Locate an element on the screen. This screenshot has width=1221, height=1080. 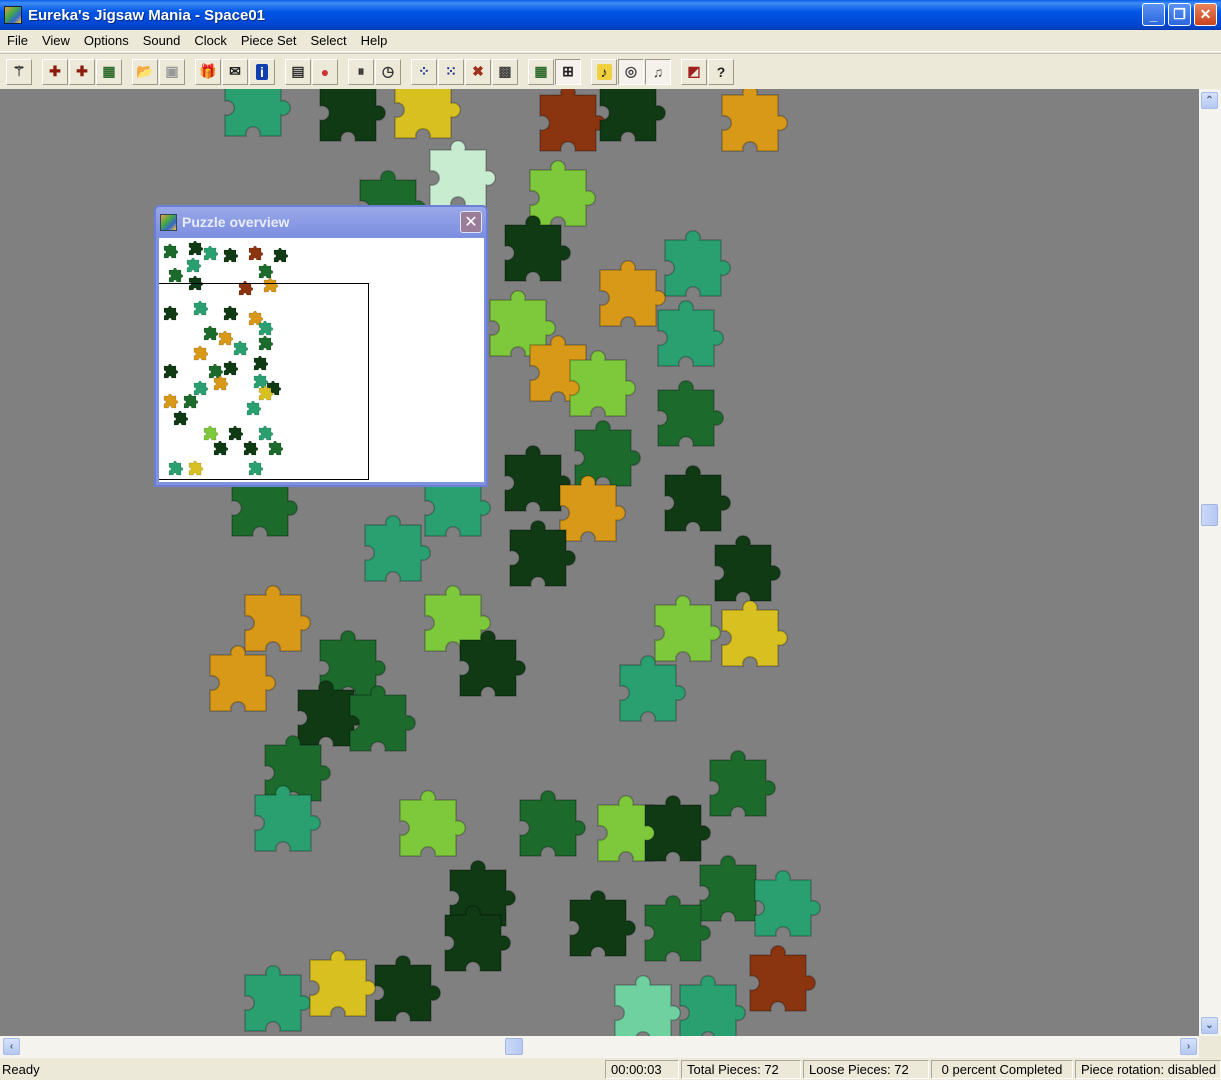
scroll-right-button: › is located at coordinates (1188, 1046).